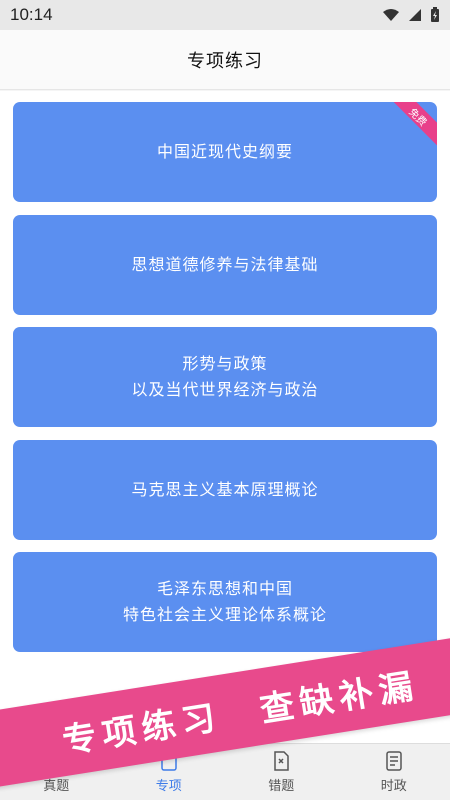 The height and width of the screenshot is (800, 450). I want to click on battery-icon, so click(435, 14).